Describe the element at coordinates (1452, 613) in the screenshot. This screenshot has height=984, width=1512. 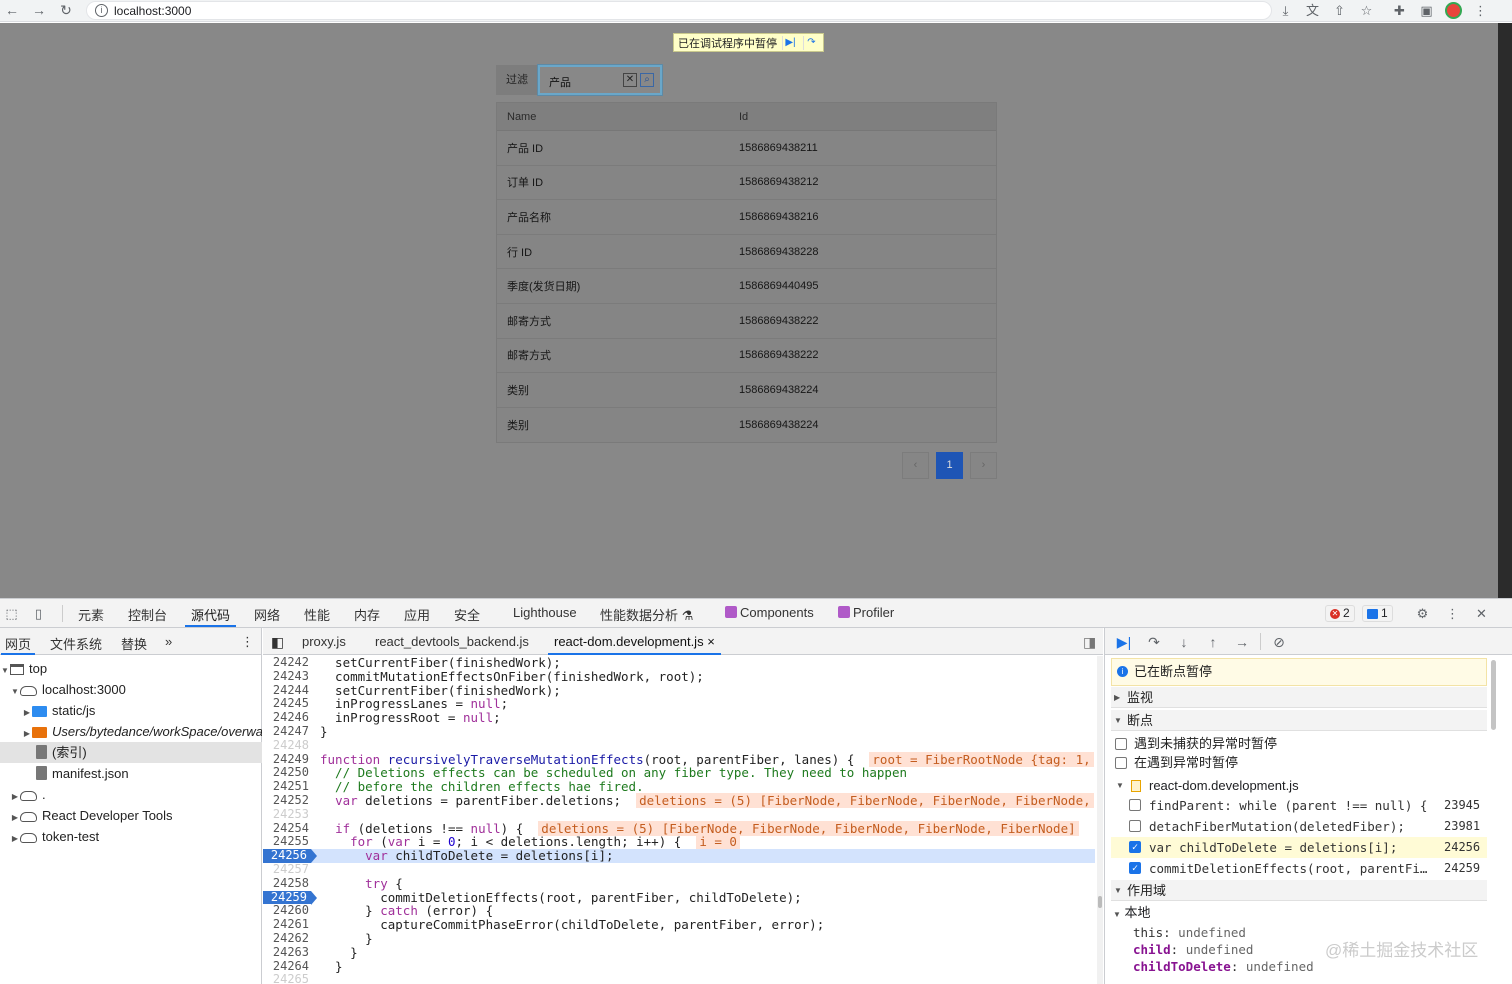
I see `more-options-icon: ⋮` at that location.